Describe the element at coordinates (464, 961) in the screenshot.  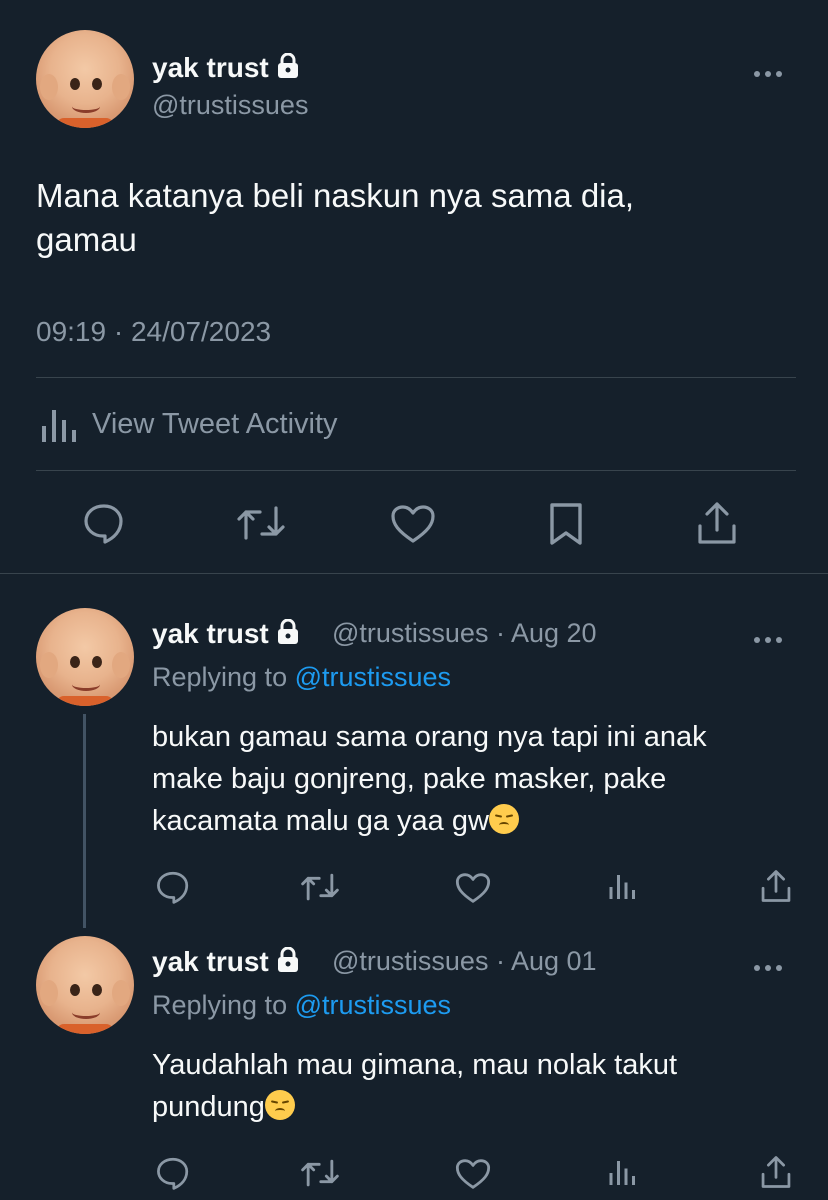
I see `reply-handle-date: @trustissues · Aug 01` at that location.